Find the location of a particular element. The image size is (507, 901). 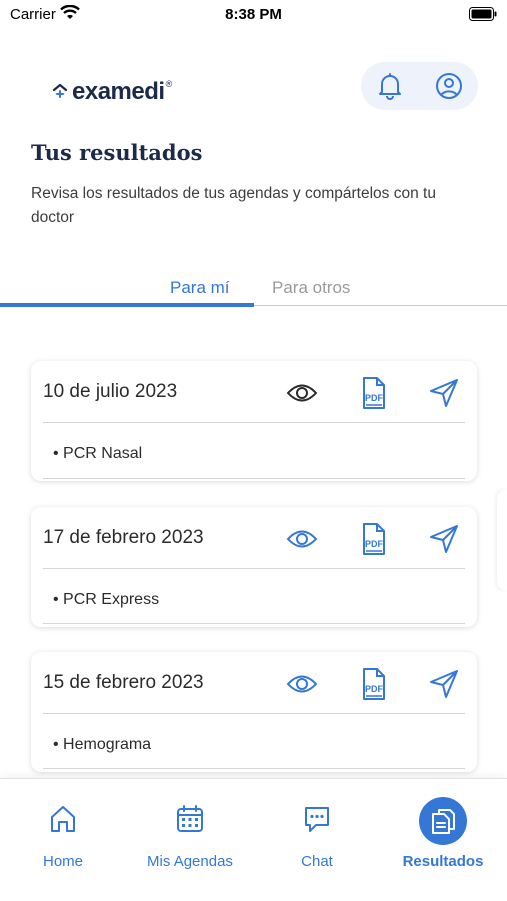

exam-name: • PCR Express is located at coordinates (106, 599).